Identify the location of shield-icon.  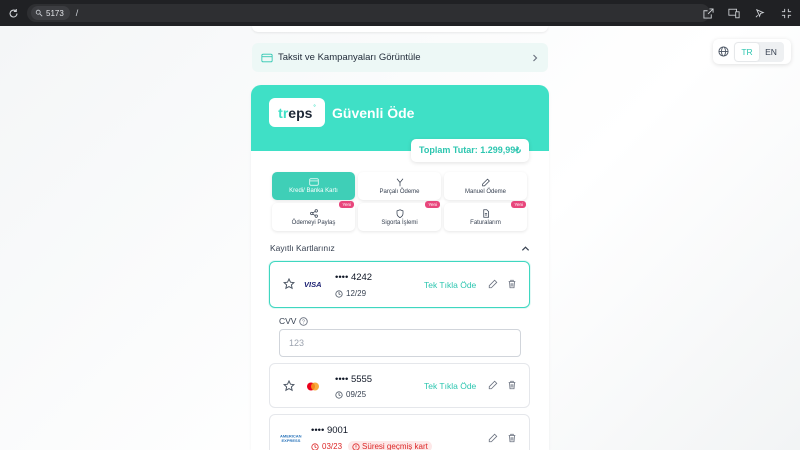
(399, 213).